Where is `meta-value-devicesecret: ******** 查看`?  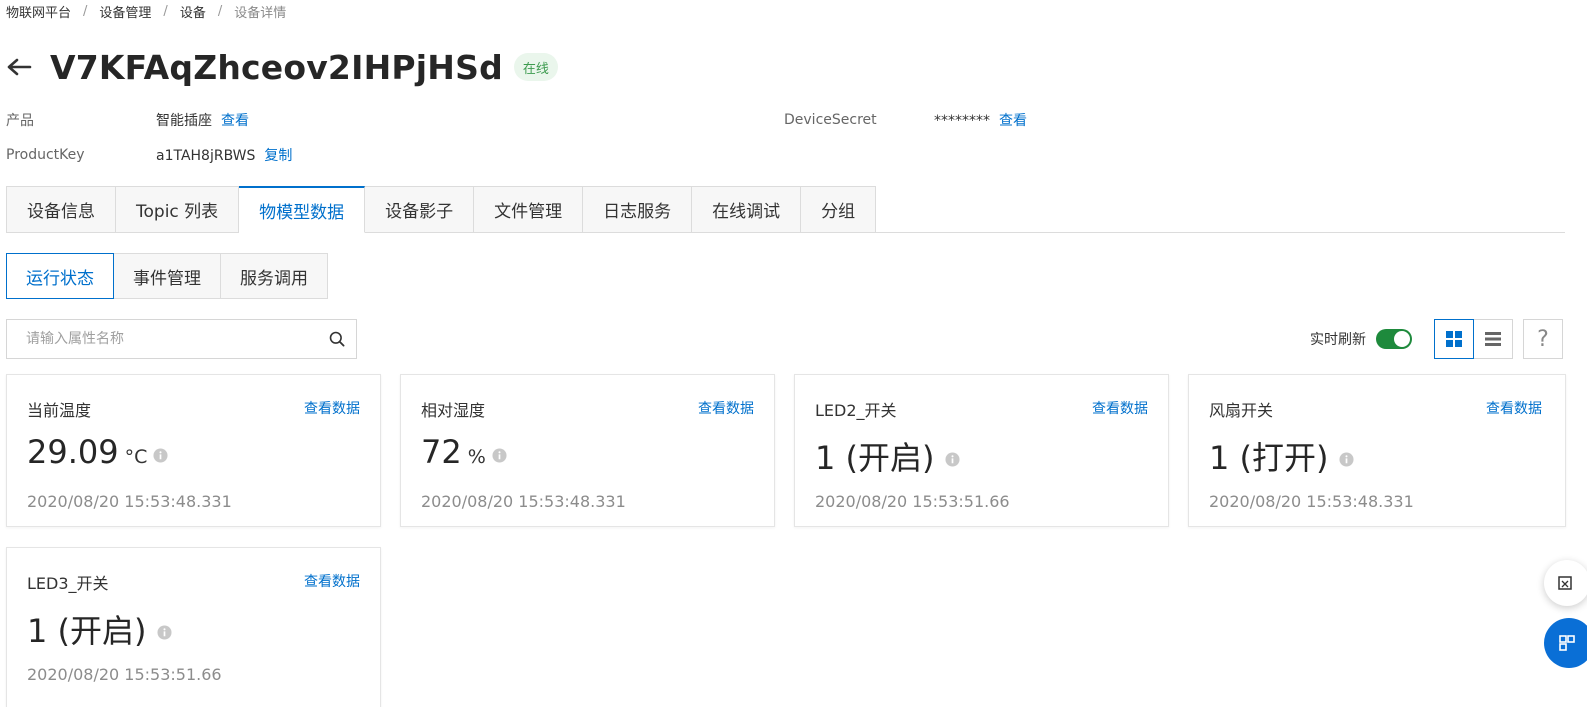 meta-value-devicesecret: ******** 查看 is located at coordinates (980, 121).